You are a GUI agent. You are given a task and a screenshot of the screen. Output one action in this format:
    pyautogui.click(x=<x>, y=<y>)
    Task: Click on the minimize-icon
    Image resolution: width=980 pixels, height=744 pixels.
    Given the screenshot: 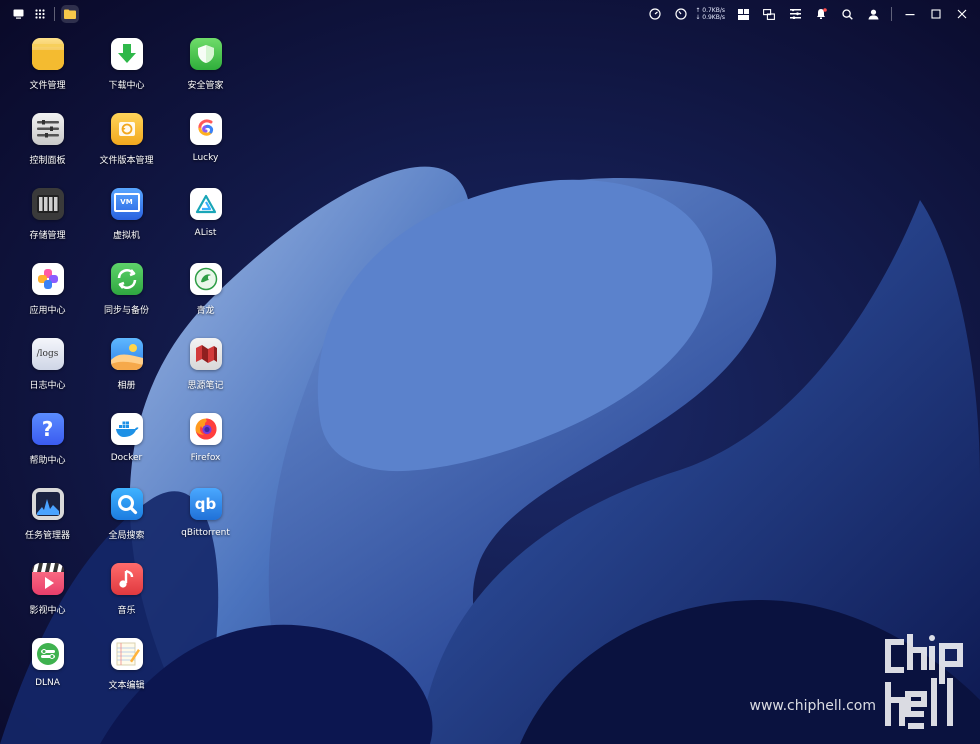 What is the action you would take?
    pyautogui.click(x=910, y=15)
    